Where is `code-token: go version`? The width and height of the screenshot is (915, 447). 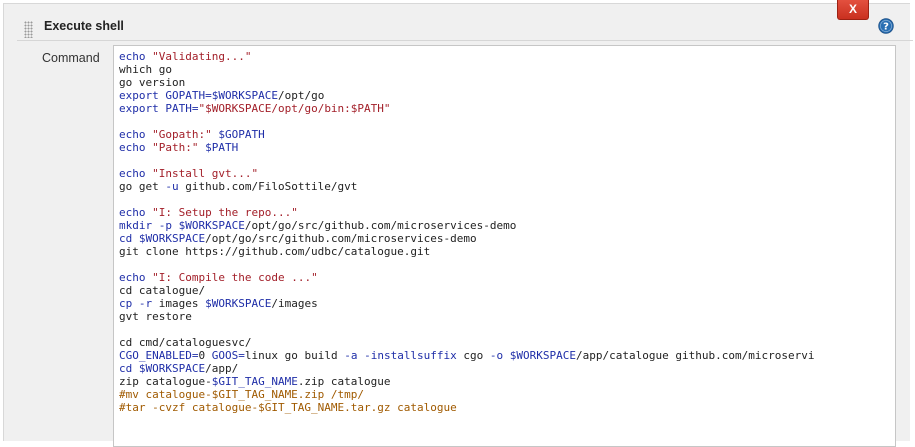 code-token: go version is located at coordinates (152, 82).